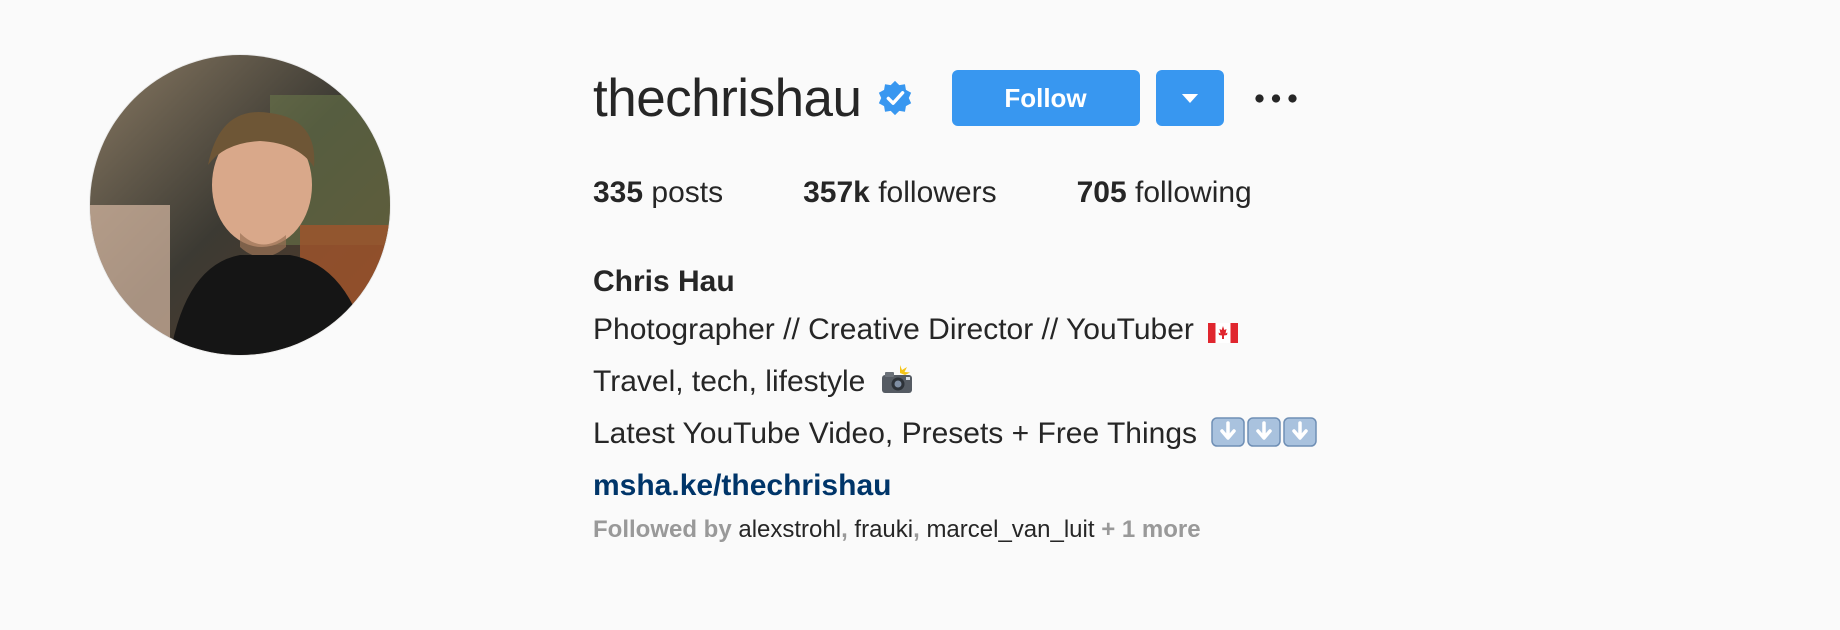  I want to click on followed-by-user: frauki, so click(883, 529).